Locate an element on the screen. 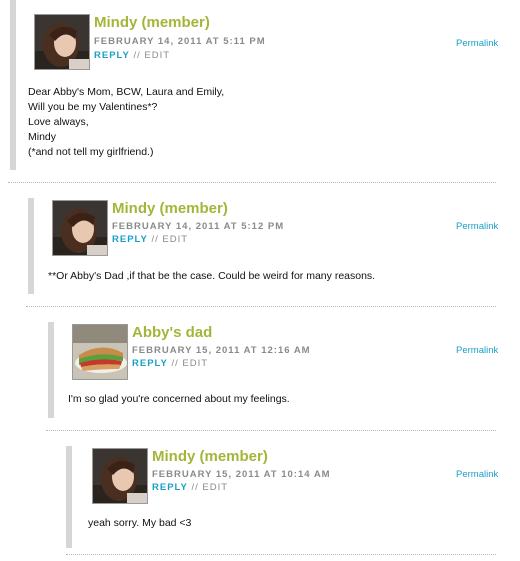 This screenshot has height=561, width=520. comment-line: Will you be my Valentines*? is located at coordinates (93, 107).